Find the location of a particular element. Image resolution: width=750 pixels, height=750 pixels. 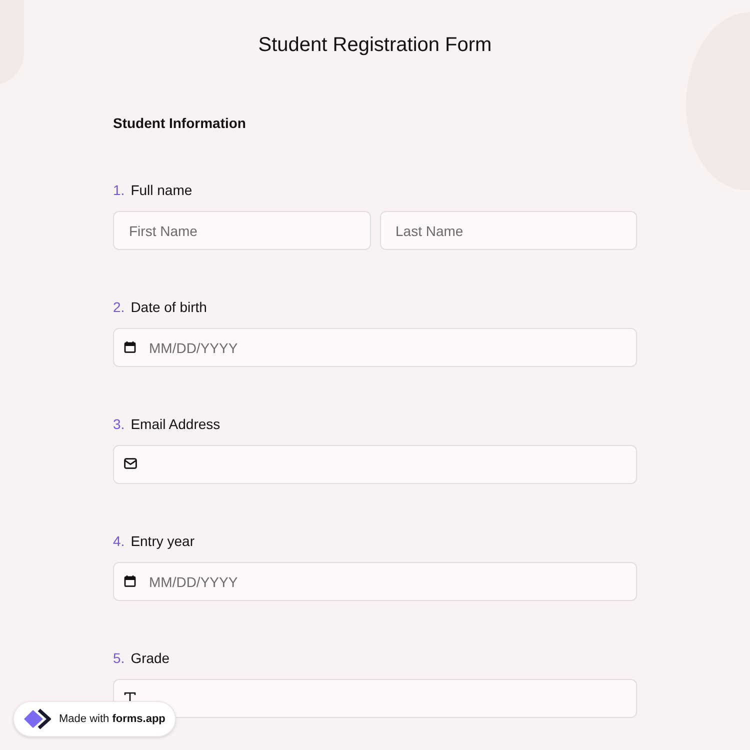

input-field: First Name is located at coordinates (241, 230).